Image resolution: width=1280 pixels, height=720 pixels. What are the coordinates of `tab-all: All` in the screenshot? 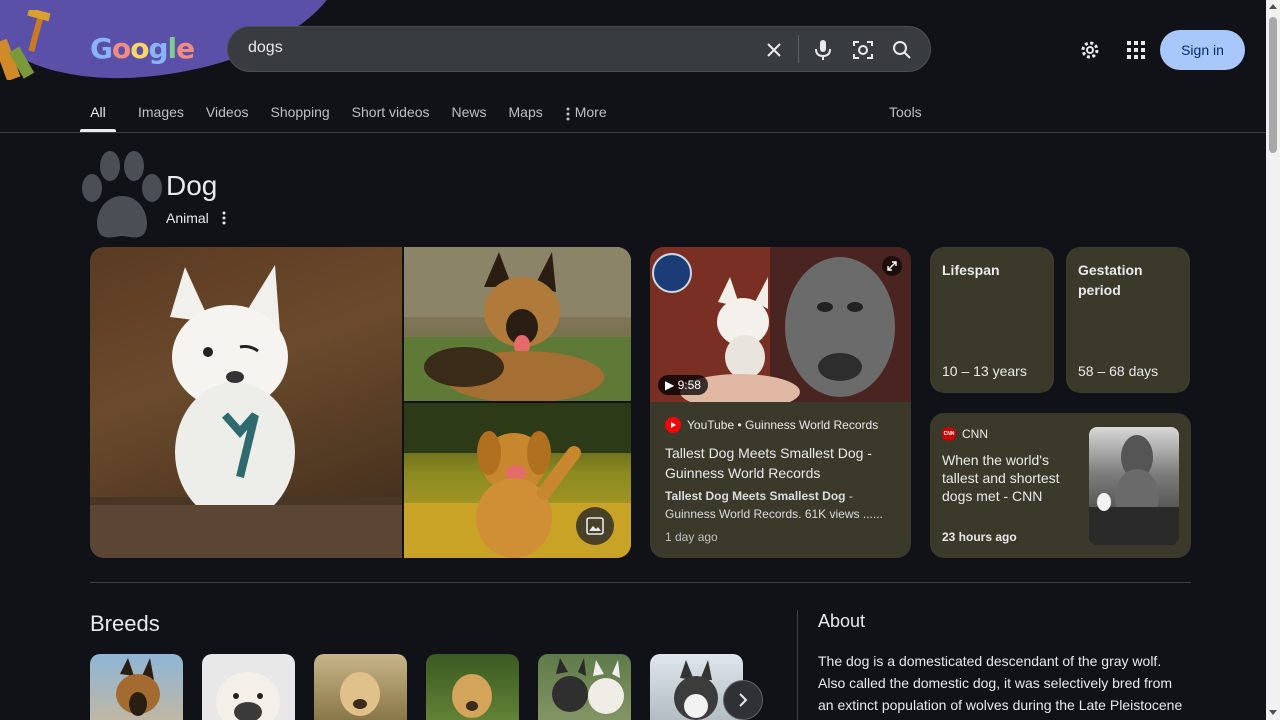 It's located at (98, 114).